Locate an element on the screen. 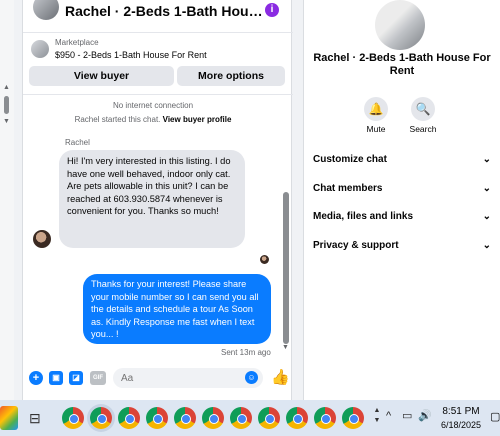  search-button: 🔍 Search is located at coordinates (423, 115).